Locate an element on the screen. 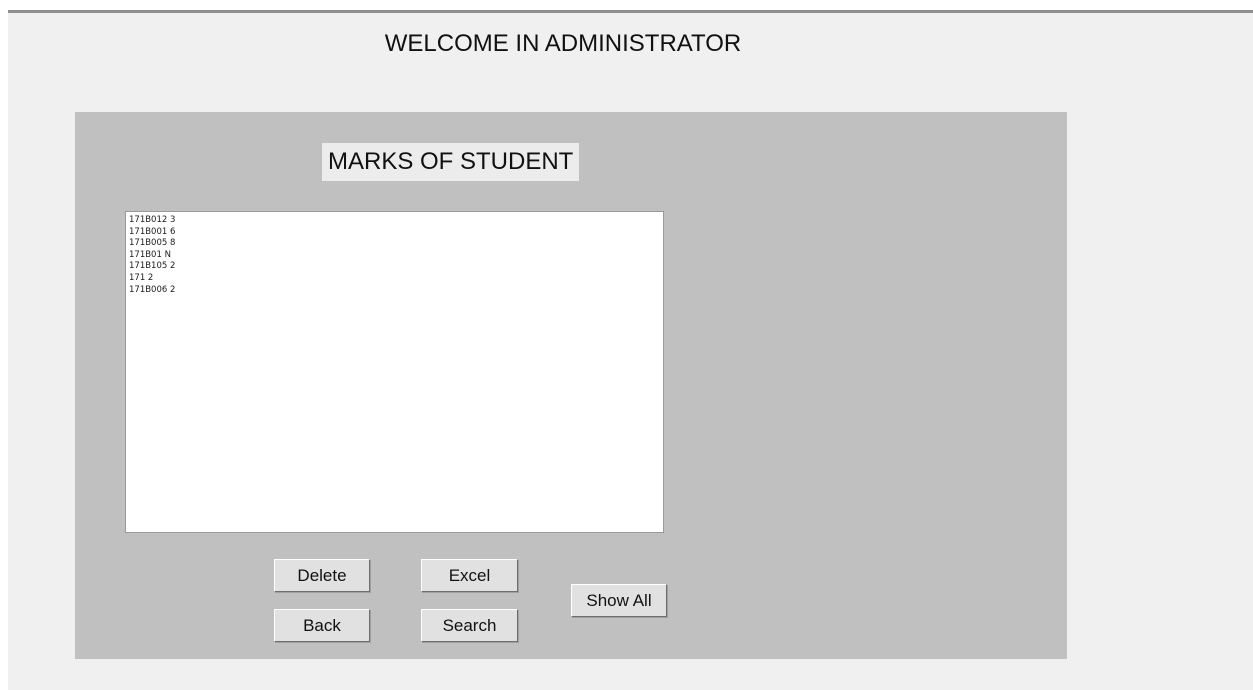 The image size is (1253, 690). list-item: 171B005 8 is located at coordinates (394, 244).